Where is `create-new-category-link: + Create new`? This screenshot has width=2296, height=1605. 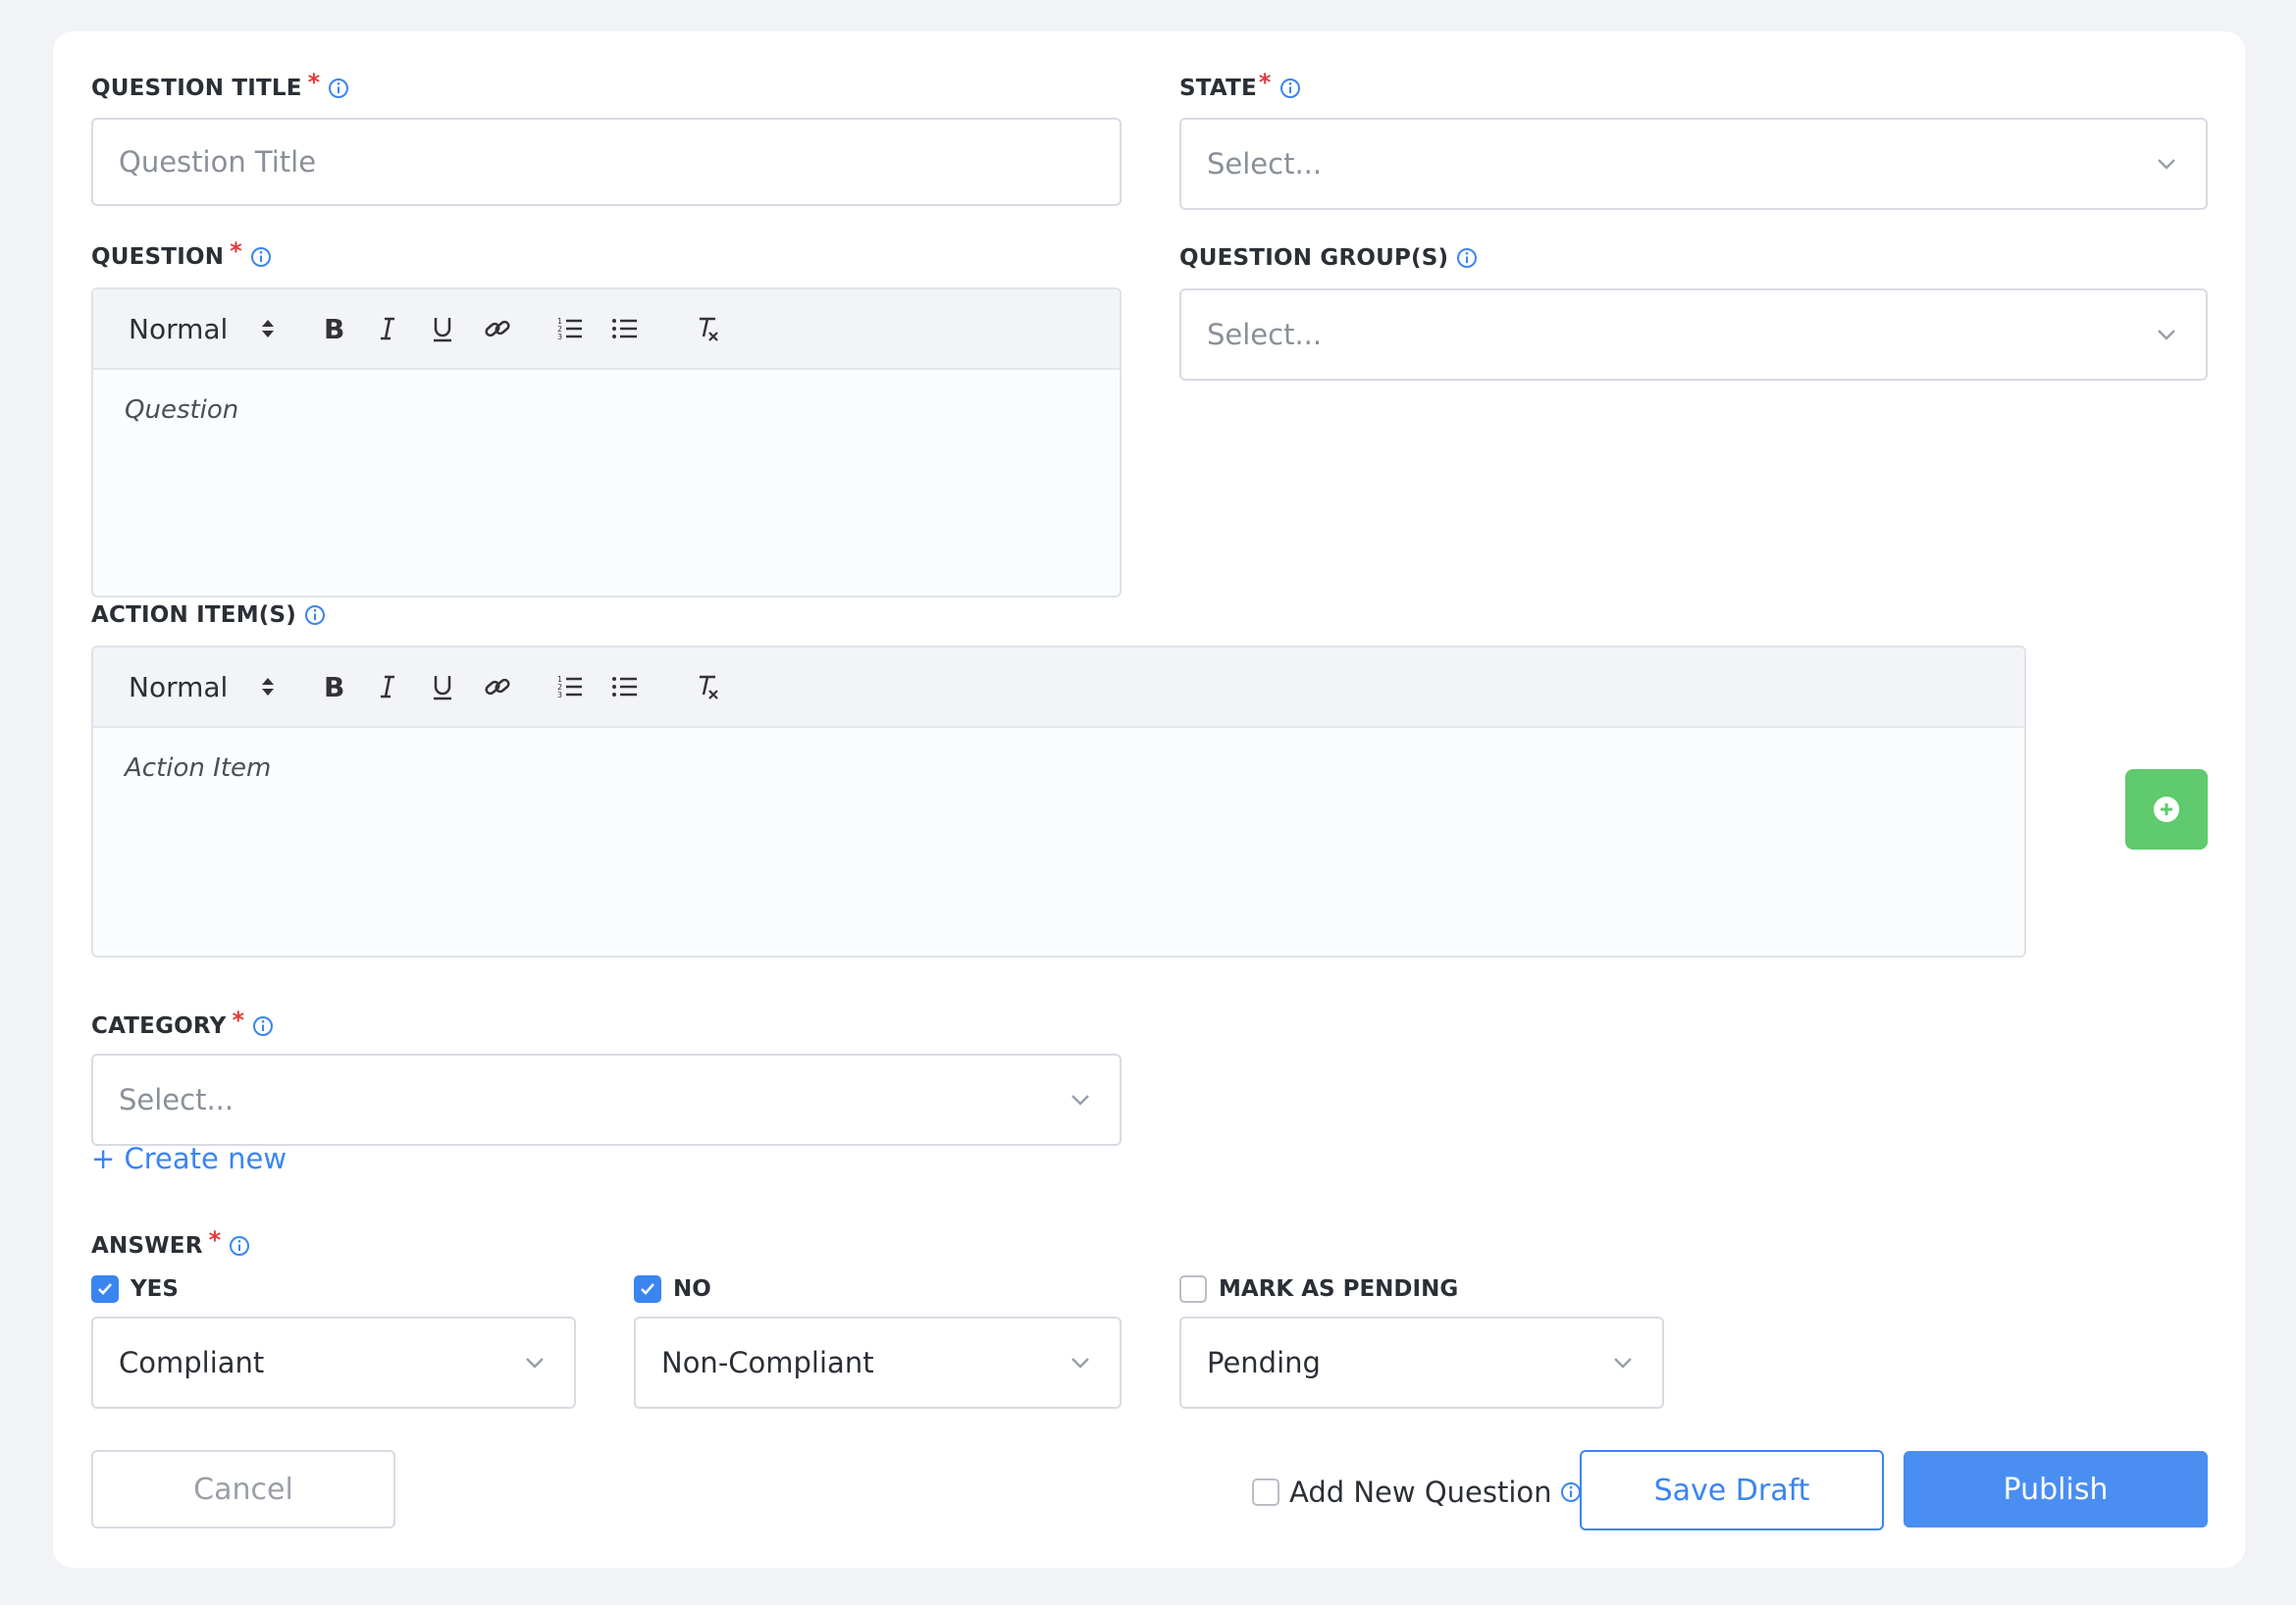 create-new-category-link: + Create new is located at coordinates (189, 1158).